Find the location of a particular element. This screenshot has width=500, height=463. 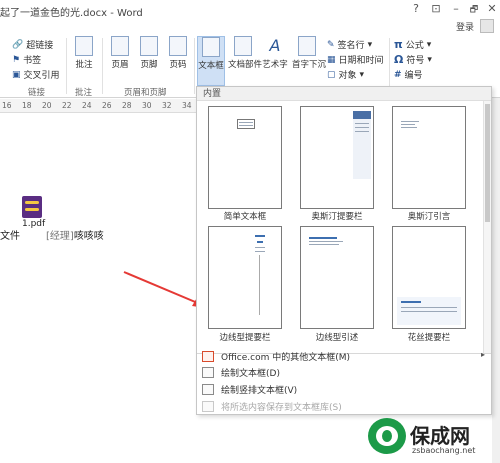

footer-button: 页脚 is located at coordinates (149, 53).